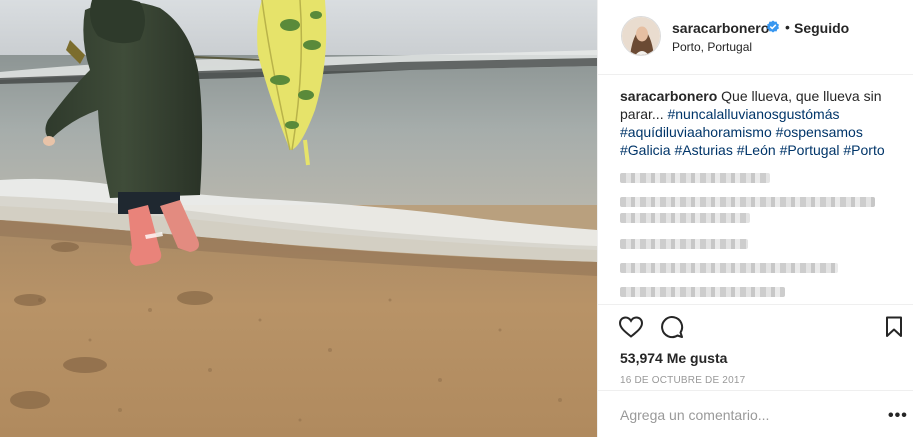 The width and height of the screenshot is (913, 437). I want to click on hashtag-link: #Asturias, so click(703, 150).